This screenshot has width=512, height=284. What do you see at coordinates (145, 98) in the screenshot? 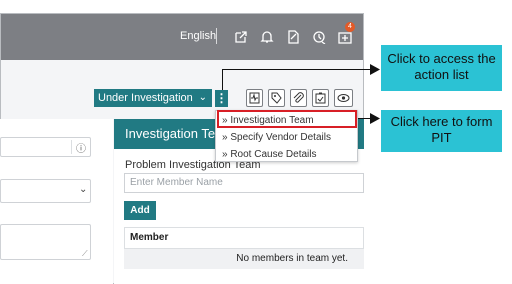
I see `status-label: Under Investigation` at bounding box center [145, 98].